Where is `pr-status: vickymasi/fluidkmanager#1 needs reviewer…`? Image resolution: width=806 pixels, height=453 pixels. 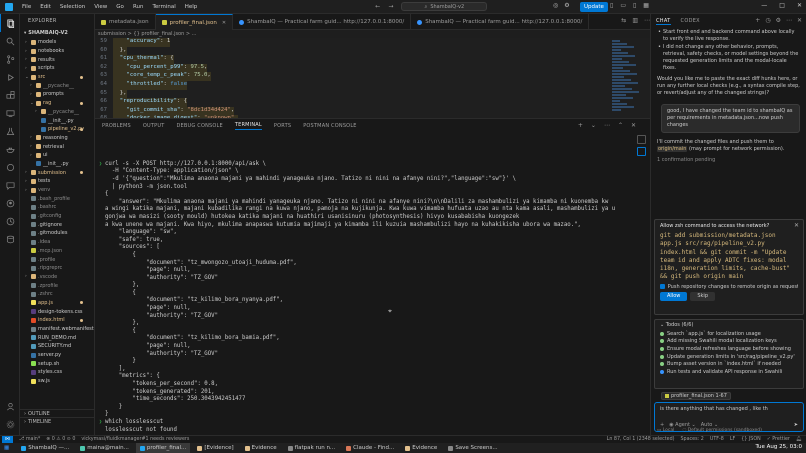 pr-status: vickymasi/fluidkmanager#1 needs reviewer… is located at coordinates (135, 439).